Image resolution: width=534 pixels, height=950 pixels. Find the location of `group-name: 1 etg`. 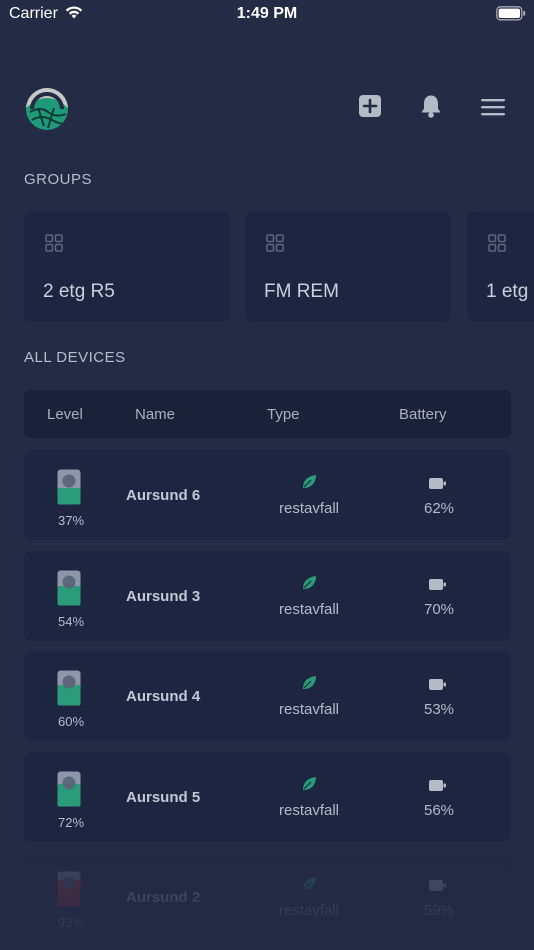

group-name: 1 etg is located at coordinates (507, 291).